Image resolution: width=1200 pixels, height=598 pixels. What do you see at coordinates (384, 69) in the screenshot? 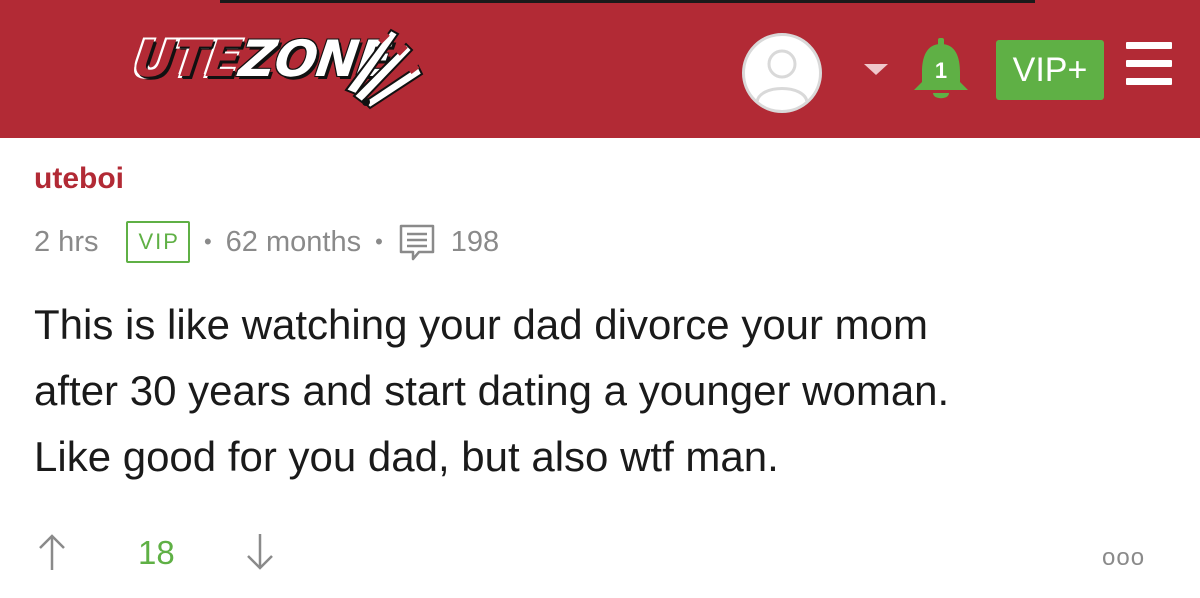
I see `feathers-icon` at bounding box center [384, 69].